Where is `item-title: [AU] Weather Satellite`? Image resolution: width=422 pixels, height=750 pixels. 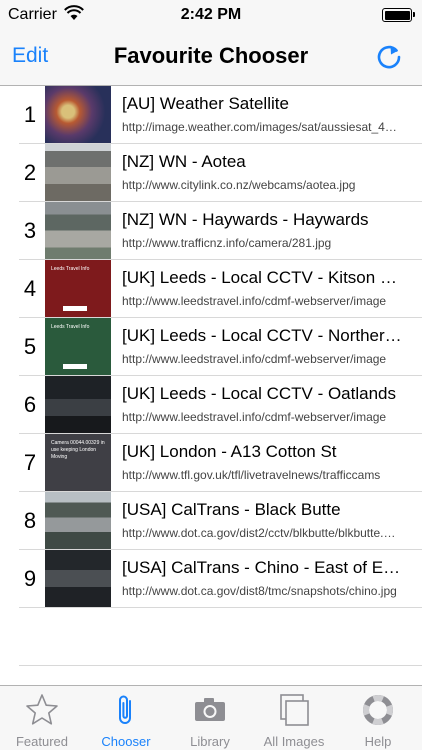
item-title: [AU] Weather Satellite is located at coordinates (205, 103).